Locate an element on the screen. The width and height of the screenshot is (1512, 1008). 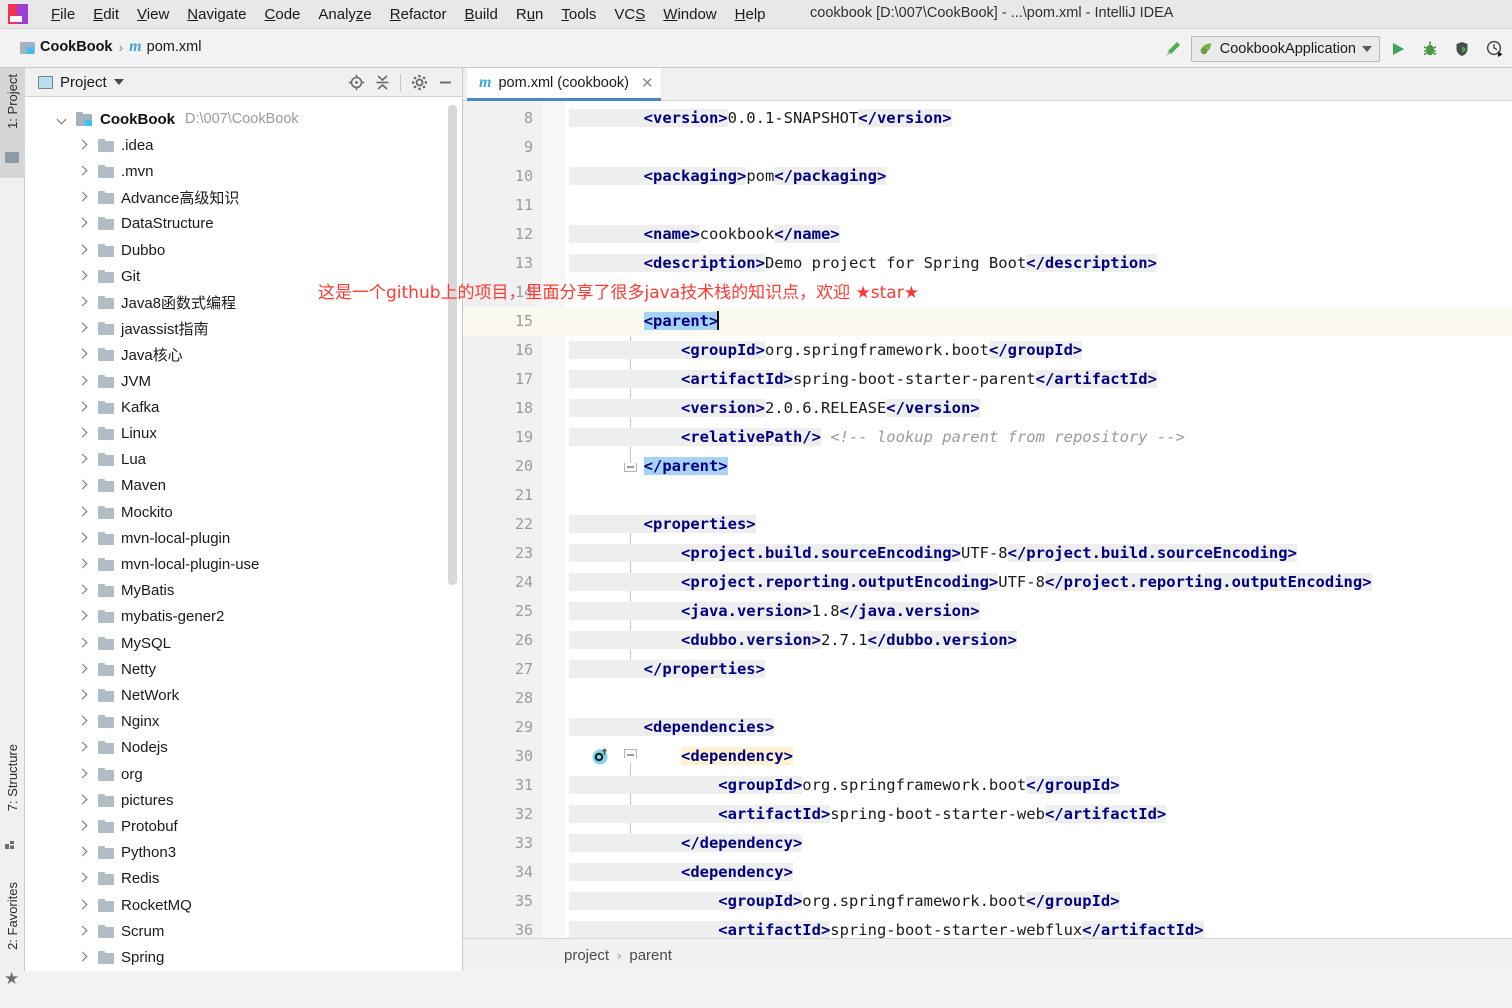
code-line: 26 <dubbo.version>2.7.1</dubbo.version> is located at coordinates (987, 640).